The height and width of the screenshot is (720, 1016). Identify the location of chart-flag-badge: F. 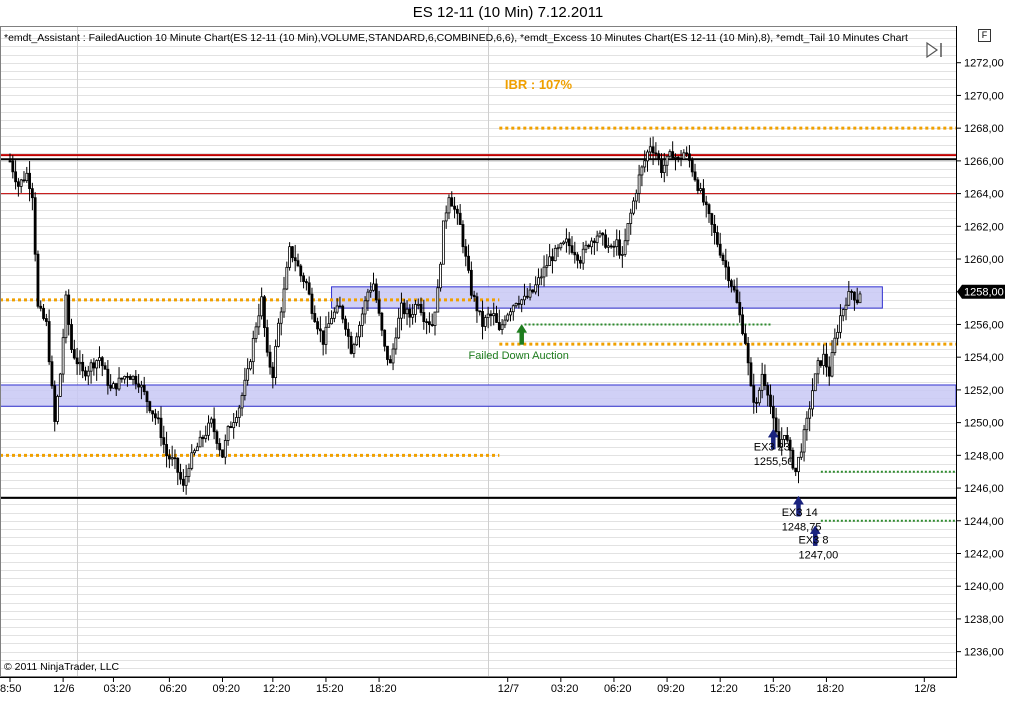
(984, 35).